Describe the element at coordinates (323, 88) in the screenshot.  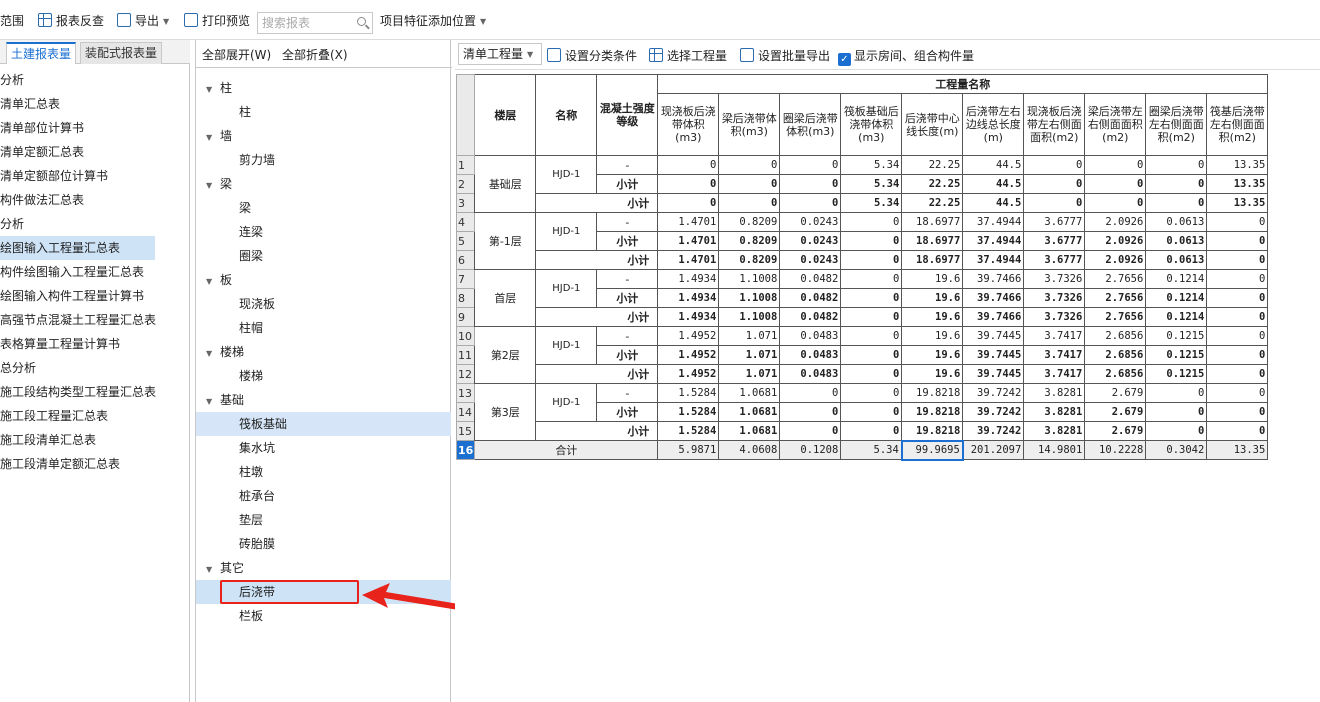
I see `tree-group: ▼ 柱` at that location.